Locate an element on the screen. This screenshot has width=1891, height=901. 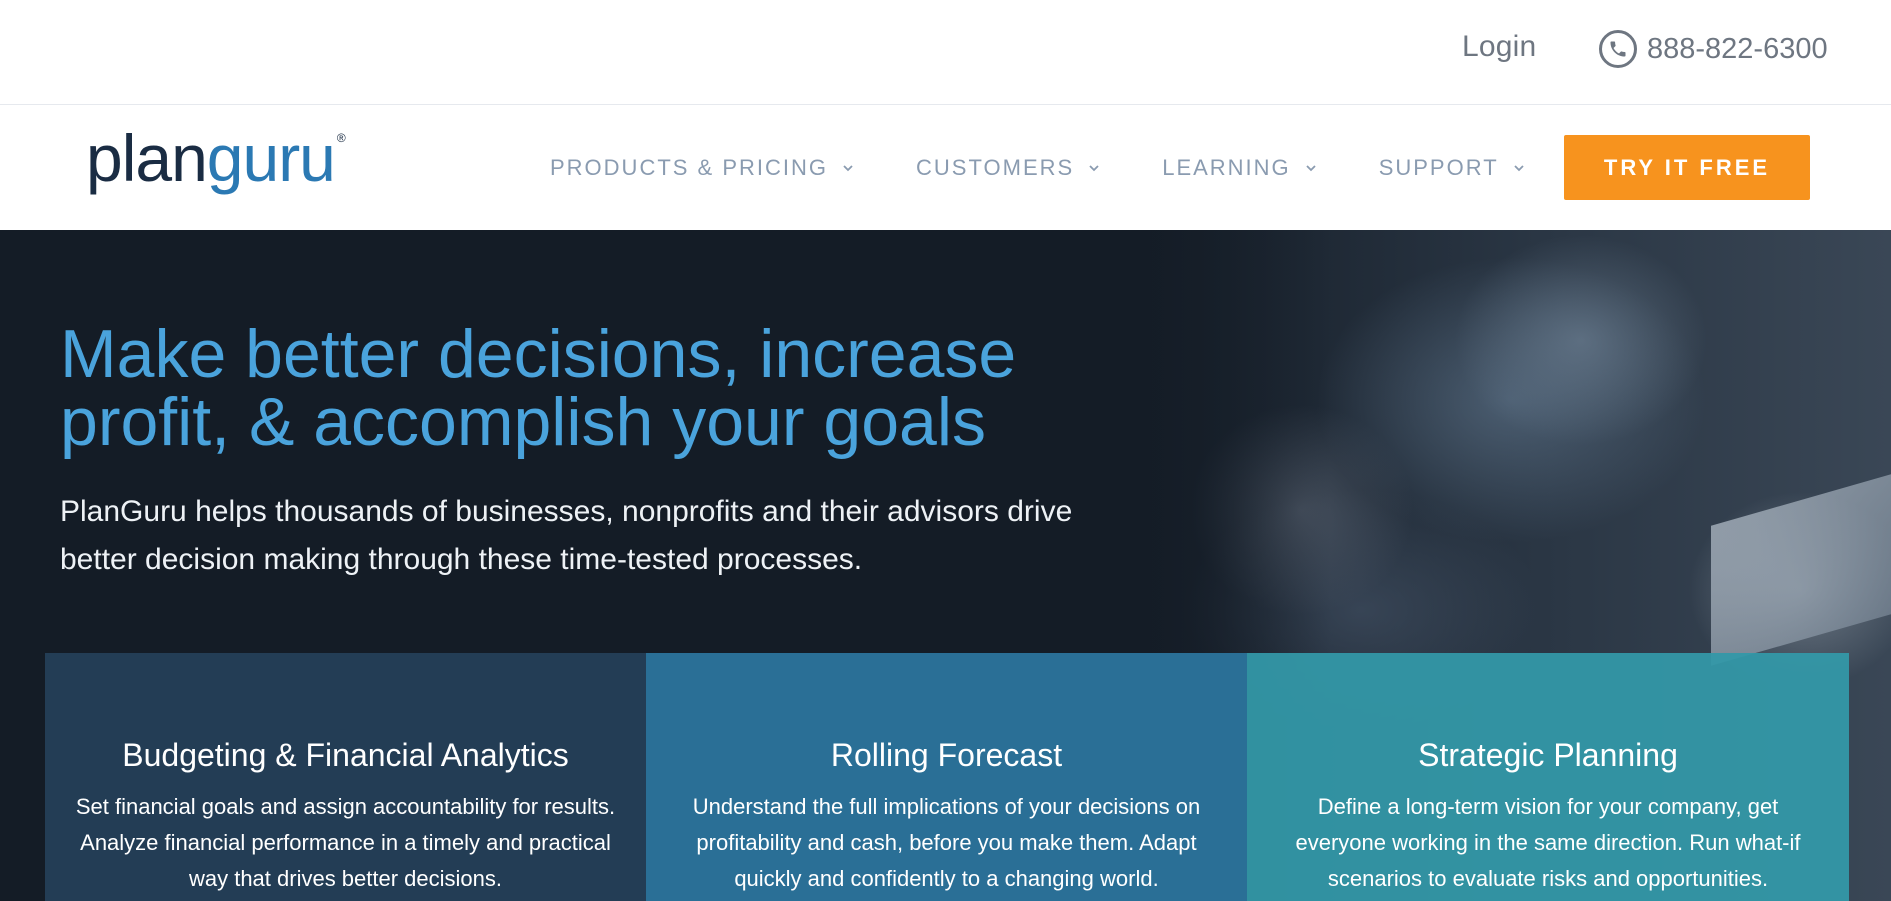
nav-item-support: SUPPORT is located at coordinates (1452, 168).